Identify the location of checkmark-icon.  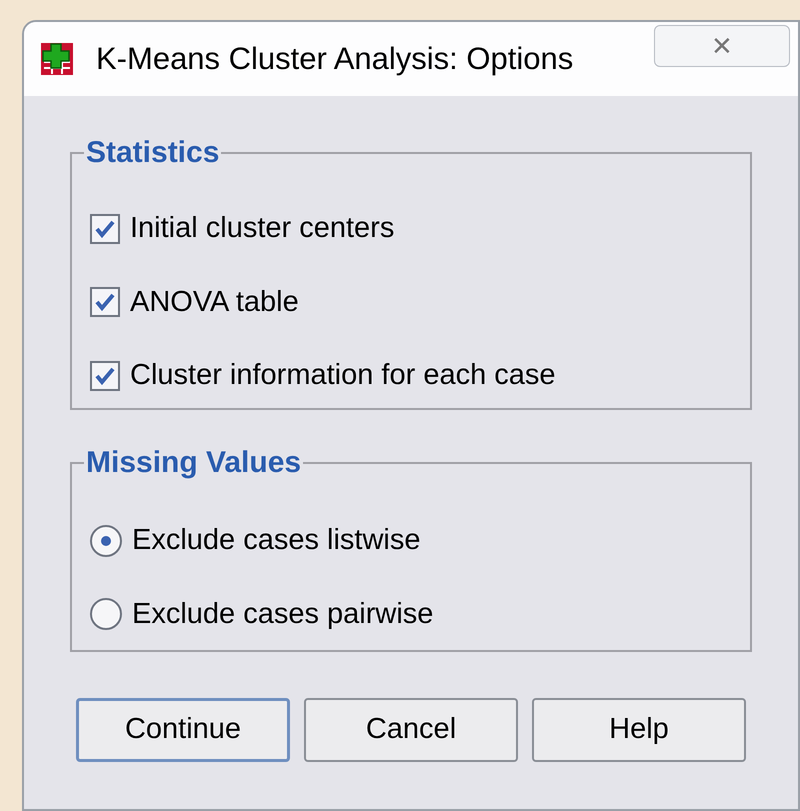
(105, 302).